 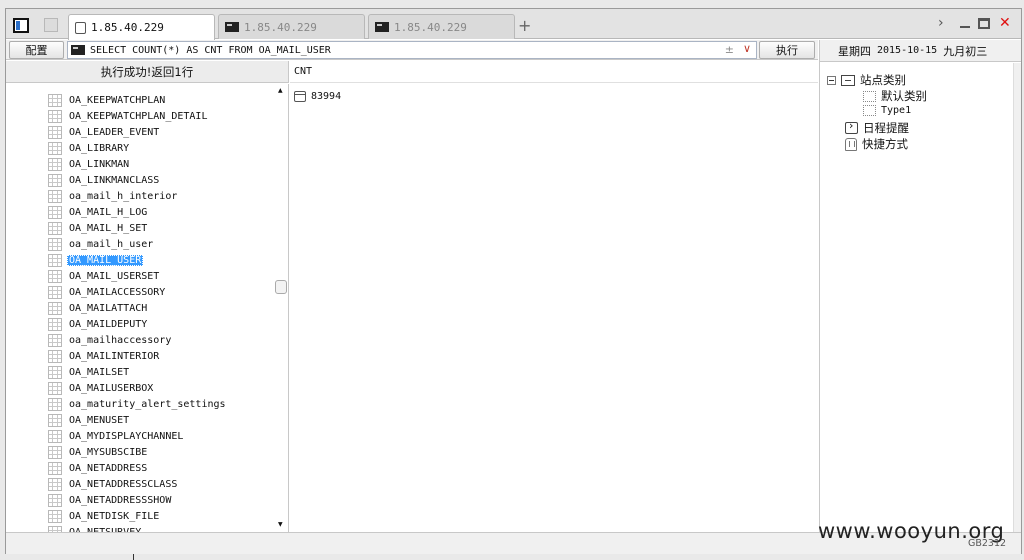 I want to click on row-icon, so click(x=300, y=96).